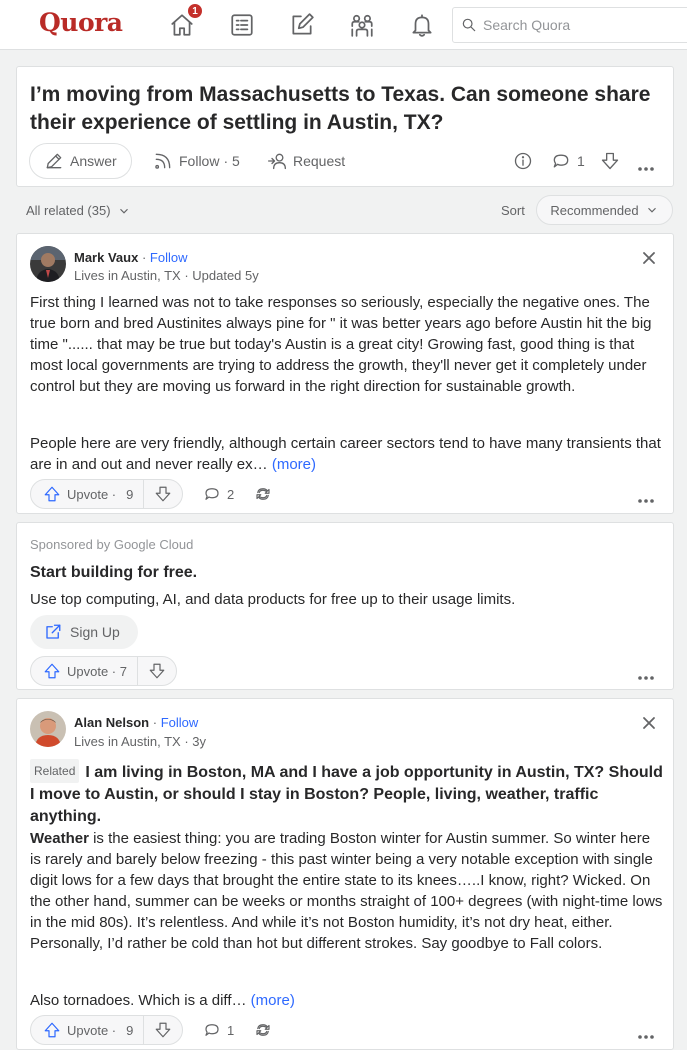  I want to click on top-nav: Quora 1, so click(343, 25).